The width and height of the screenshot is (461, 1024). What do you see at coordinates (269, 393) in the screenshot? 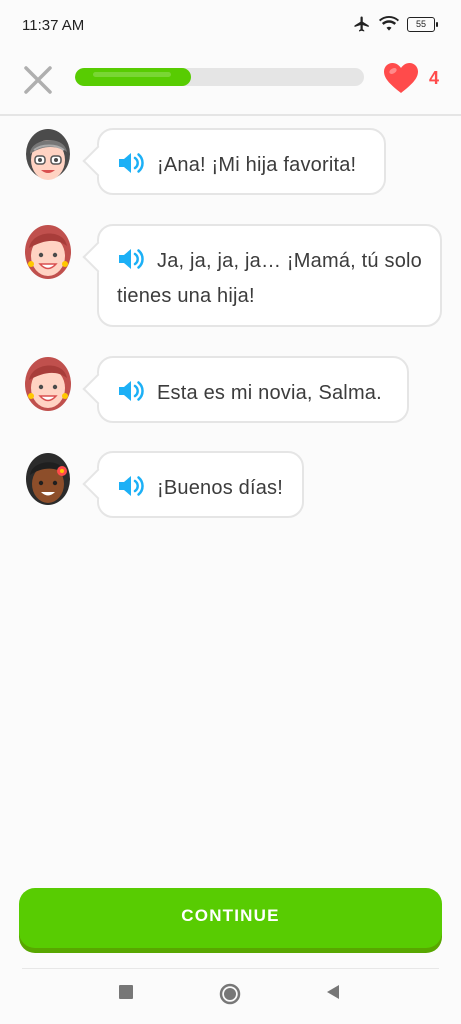
I see `dialogue-text: Esta es mi novia, Salma.` at bounding box center [269, 393].